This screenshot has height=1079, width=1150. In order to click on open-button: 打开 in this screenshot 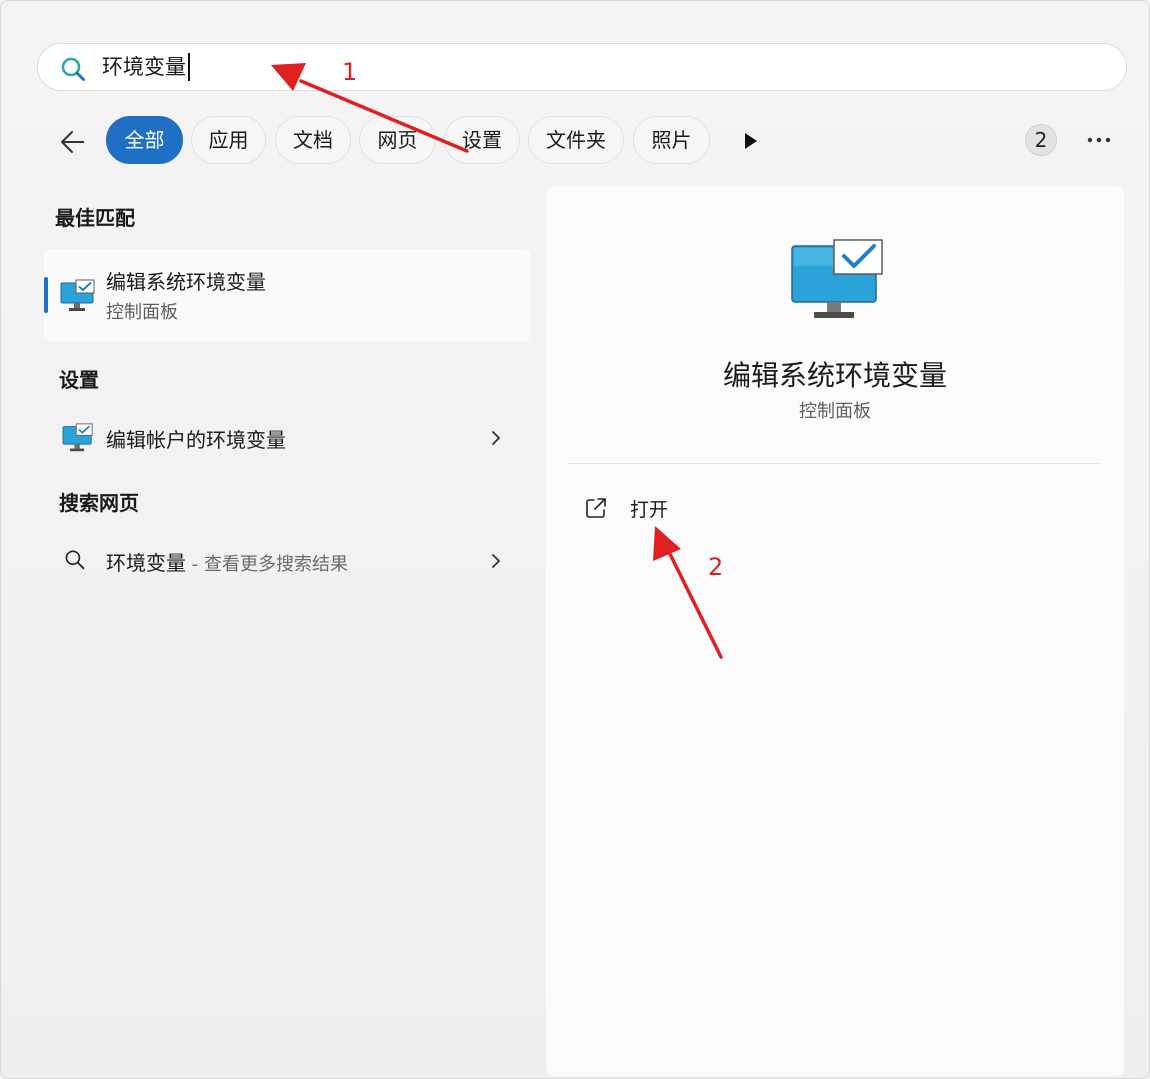, I will do `click(659, 508)`.